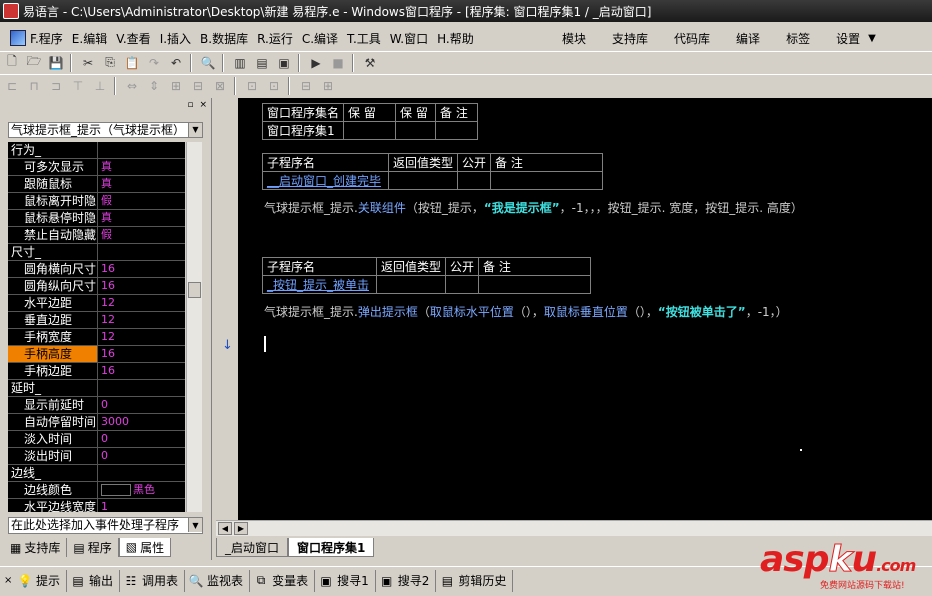  What do you see at coordinates (241, 528) in the screenshot?
I see `scroll-right-icon: ▶` at bounding box center [241, 528].